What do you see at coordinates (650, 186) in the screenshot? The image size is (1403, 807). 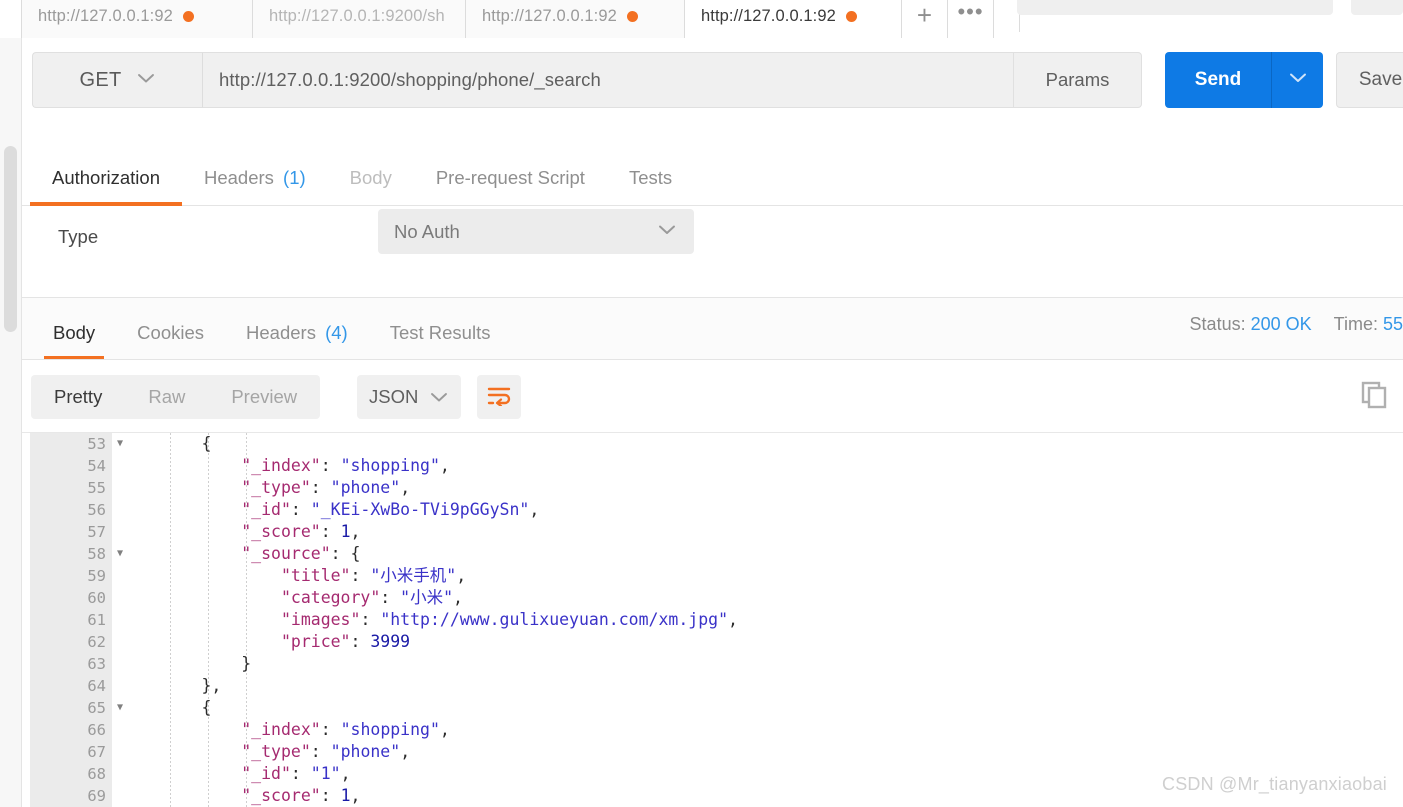 I see `request-subtab-tests: Tests` at bounding box center [650, 186].